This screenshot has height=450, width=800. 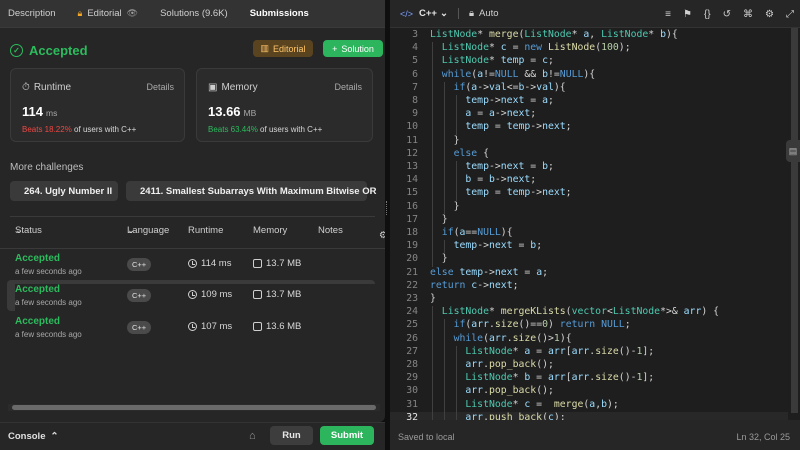 I want to click on code-line: 19 temp->next = b;, so click(x=589, y=247).